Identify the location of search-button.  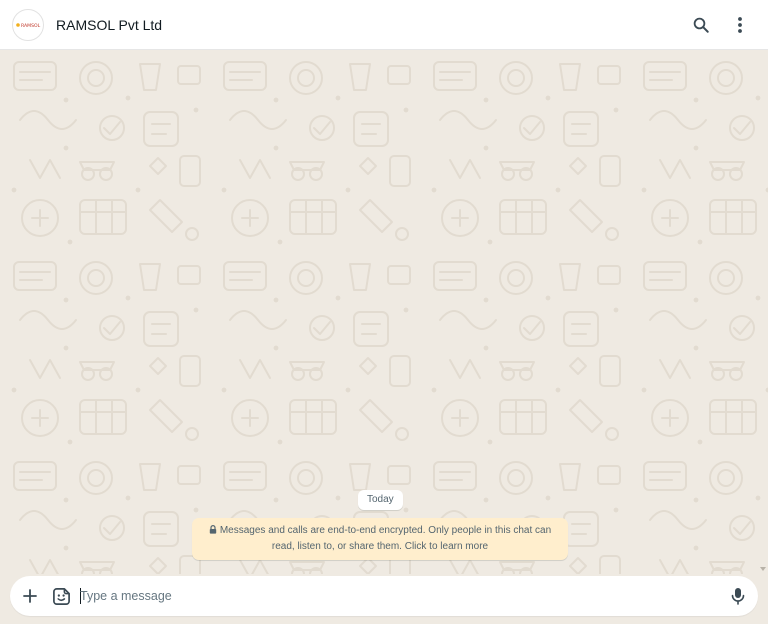
(701, 25).